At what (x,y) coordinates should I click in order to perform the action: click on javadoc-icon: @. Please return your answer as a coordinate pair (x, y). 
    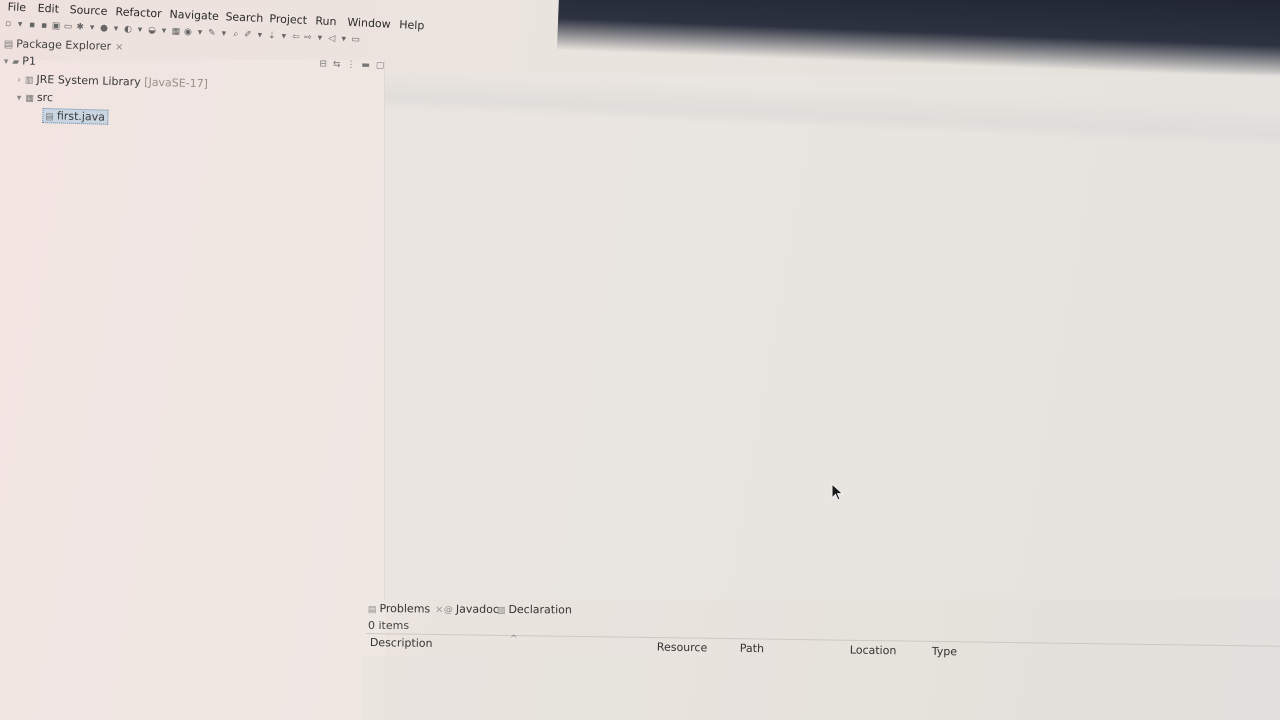
    Looking at the image, I should click on (448, 610).